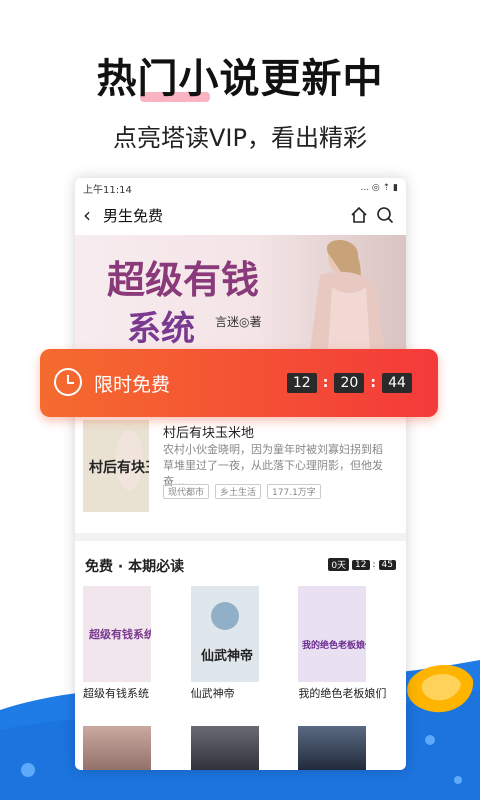  I want to click on book-cover-image: 村后有块玉米地, so click(116, 466).